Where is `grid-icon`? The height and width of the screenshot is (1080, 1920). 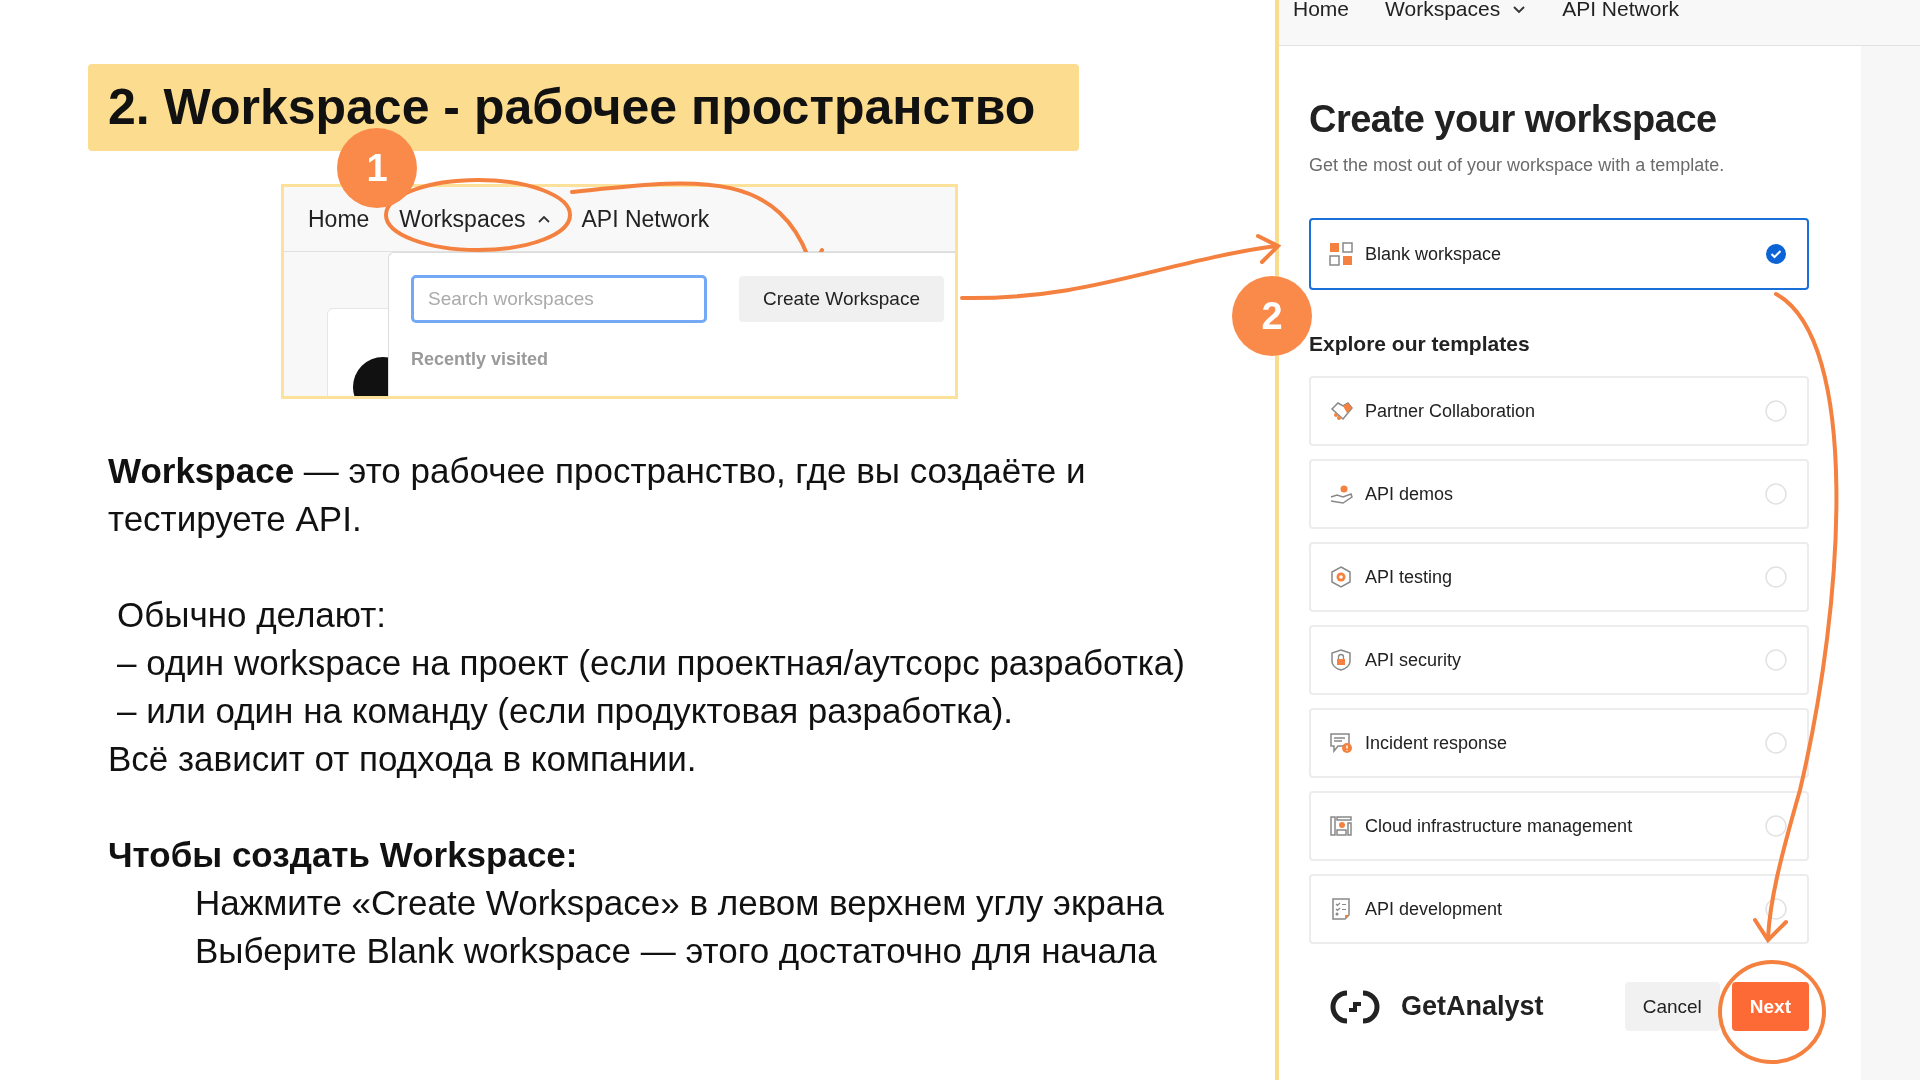 grid-icon is located at coordinates (1341, 254).